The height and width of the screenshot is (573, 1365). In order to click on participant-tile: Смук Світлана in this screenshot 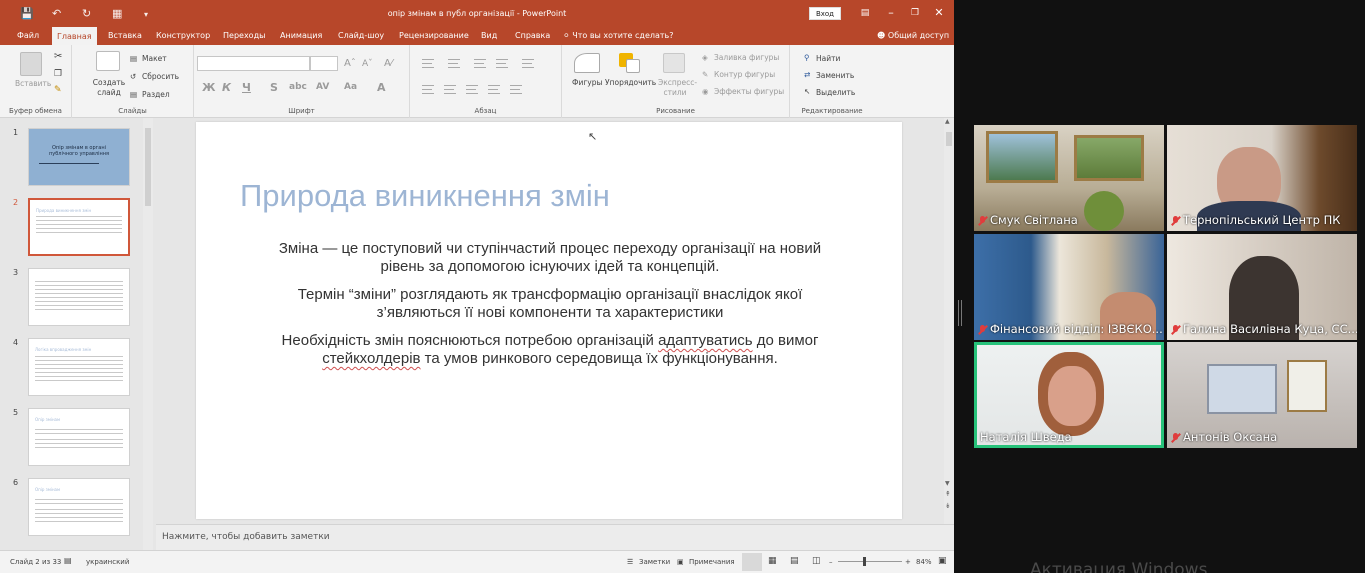, I will do `click(1069, 178)`.